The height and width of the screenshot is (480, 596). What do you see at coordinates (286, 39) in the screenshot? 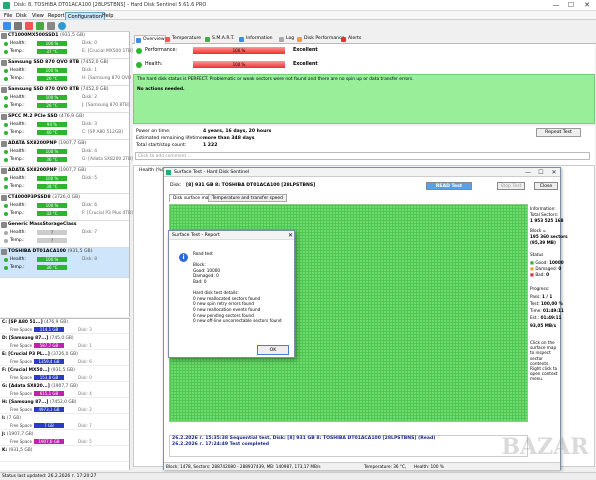
I see `tab-log: Log` at bounding box center [286, 39].